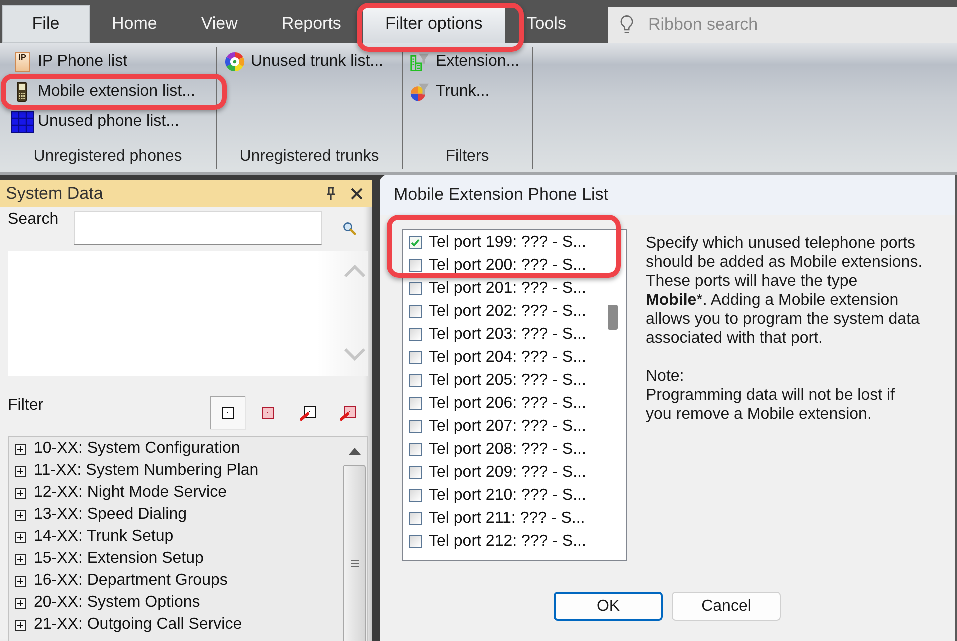  Describe the element at coordinates (666, 376) in the screenshot. I see `note-label: Note:` at that location.